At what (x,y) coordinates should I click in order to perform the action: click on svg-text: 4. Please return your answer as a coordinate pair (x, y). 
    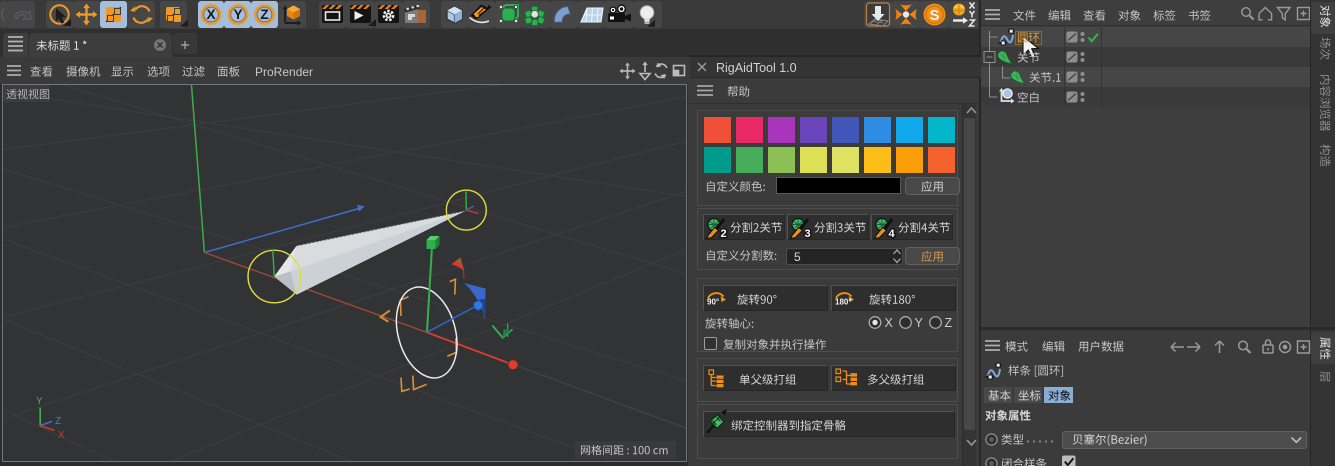
    Looking at the image, I should click on (892, 234).